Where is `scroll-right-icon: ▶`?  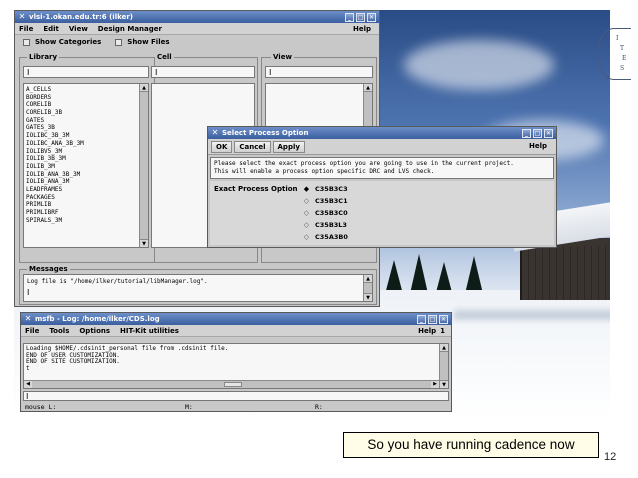
scroll-right-icon: ▶ is located at coordinates (435, 384).